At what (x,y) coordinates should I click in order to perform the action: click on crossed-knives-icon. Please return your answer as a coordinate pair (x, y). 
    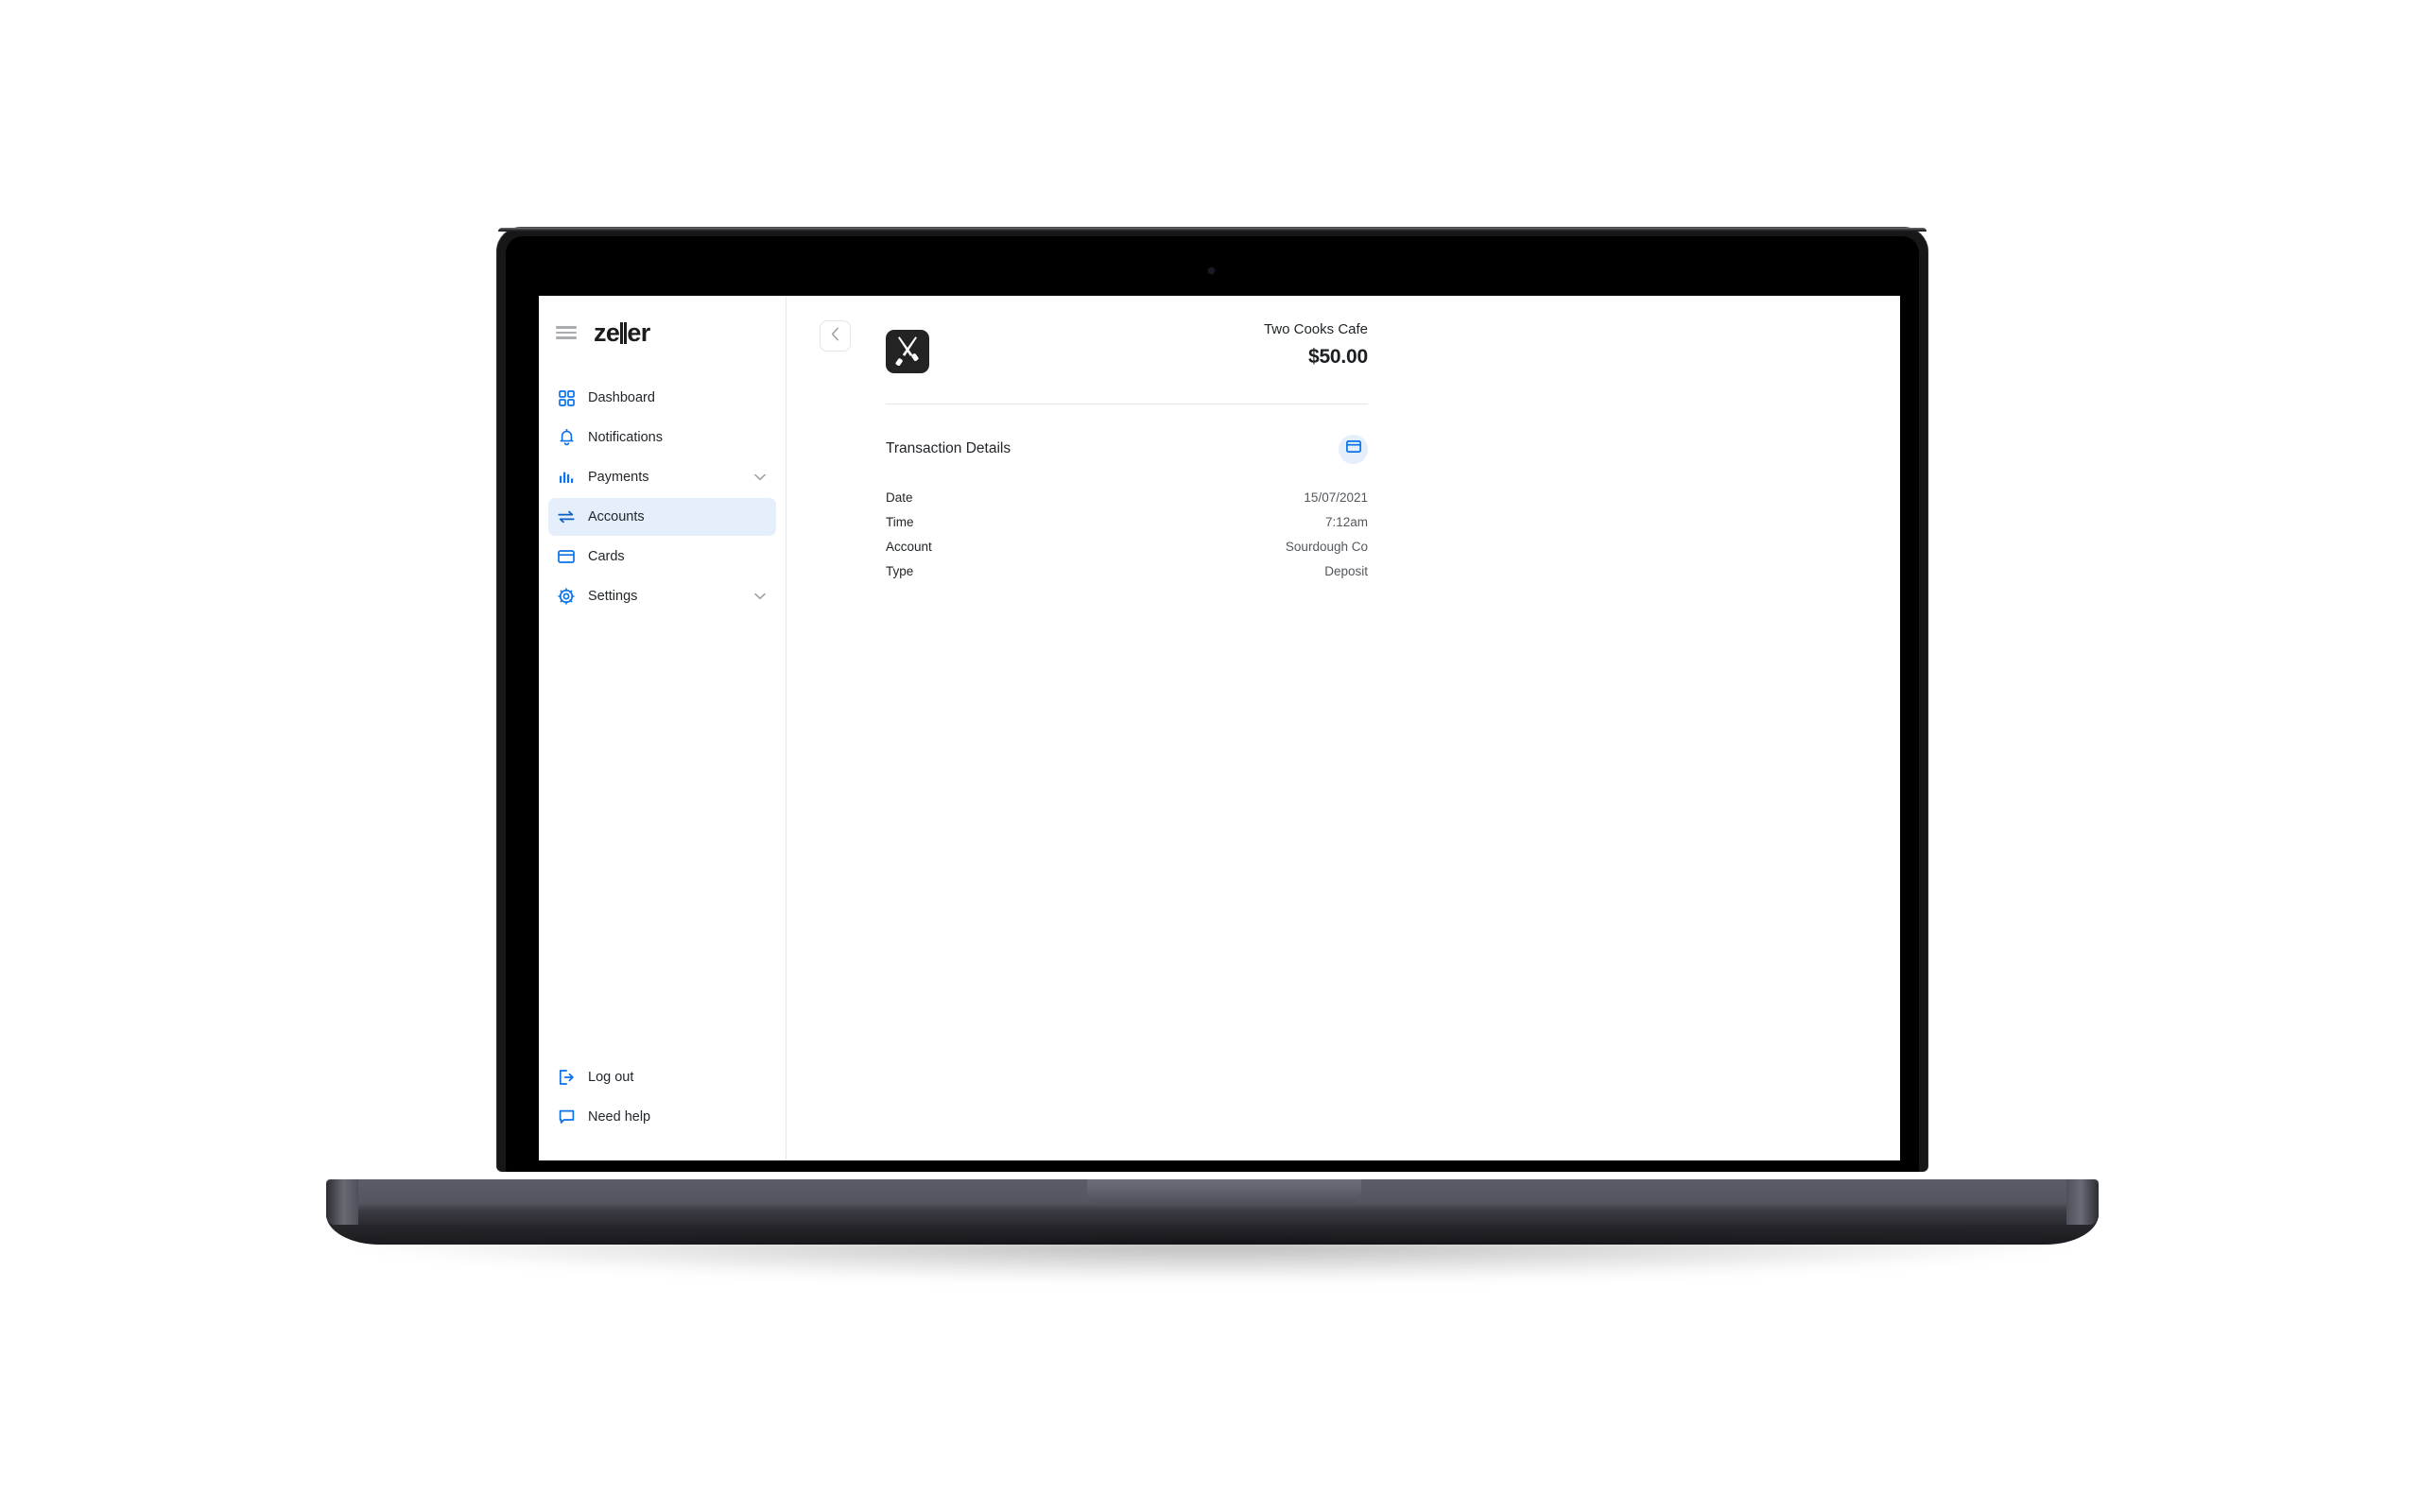
    Looking at the image, I should click on (907, 352).